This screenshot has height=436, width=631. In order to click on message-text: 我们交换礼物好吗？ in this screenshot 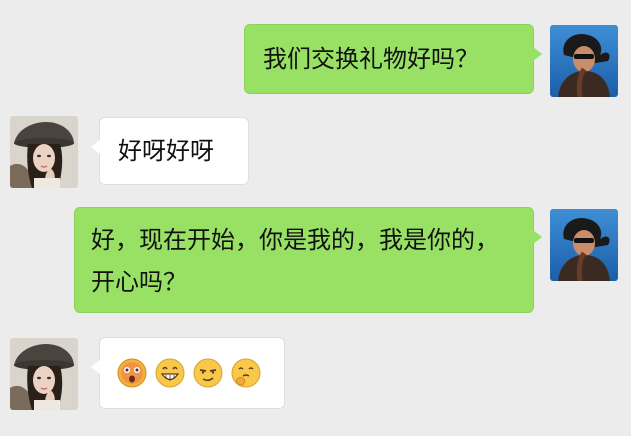, I will do `click(371, 59)`.